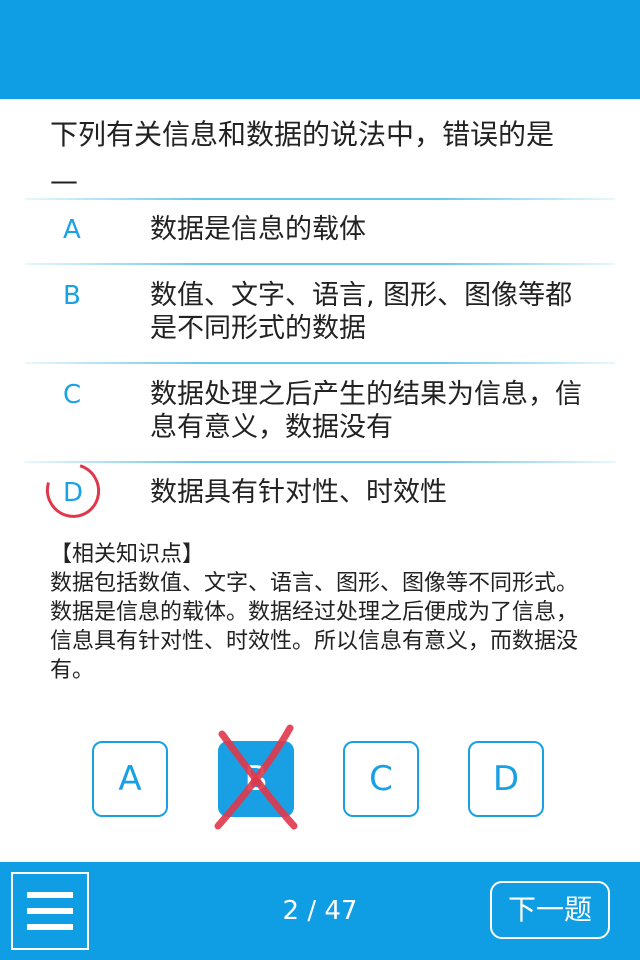 This screenshot has width=640, height=960. I want to click on option-a-text: 数据是信息的载体, so click(258, 229).